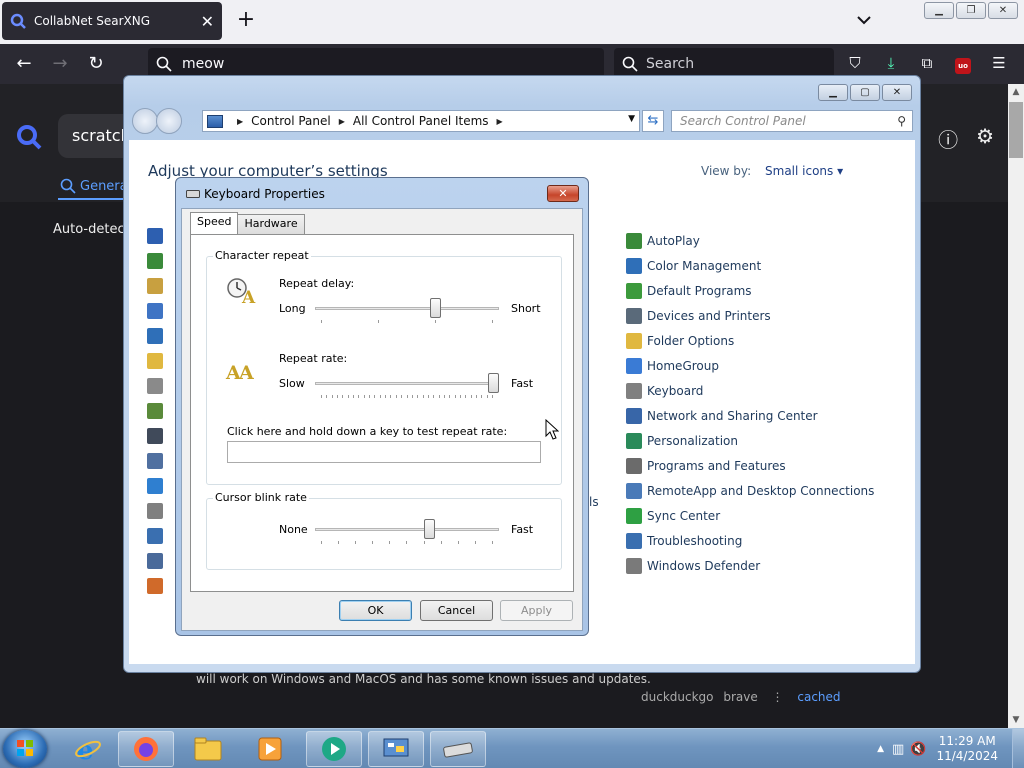 The width and height of the screenshot is (1024, 768). I want to click on media-app-taskbar-icon, so click(334, 749).